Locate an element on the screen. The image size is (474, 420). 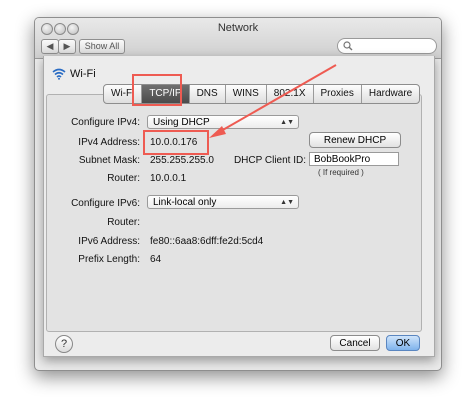
ok-button: OK is located at coordinates (403, 343).